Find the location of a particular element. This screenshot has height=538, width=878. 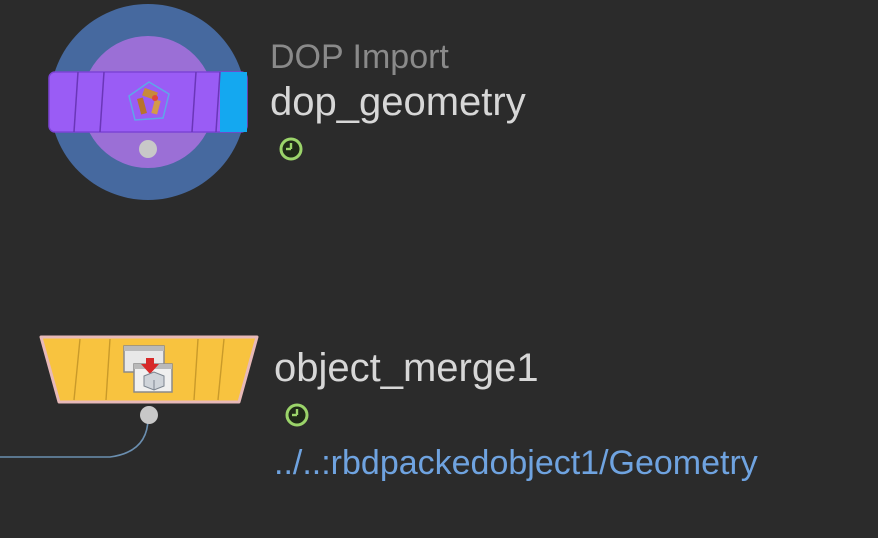

object-path-link: ../..:rbdpackedobject1/Geometry is located at coordinates (516, 463).